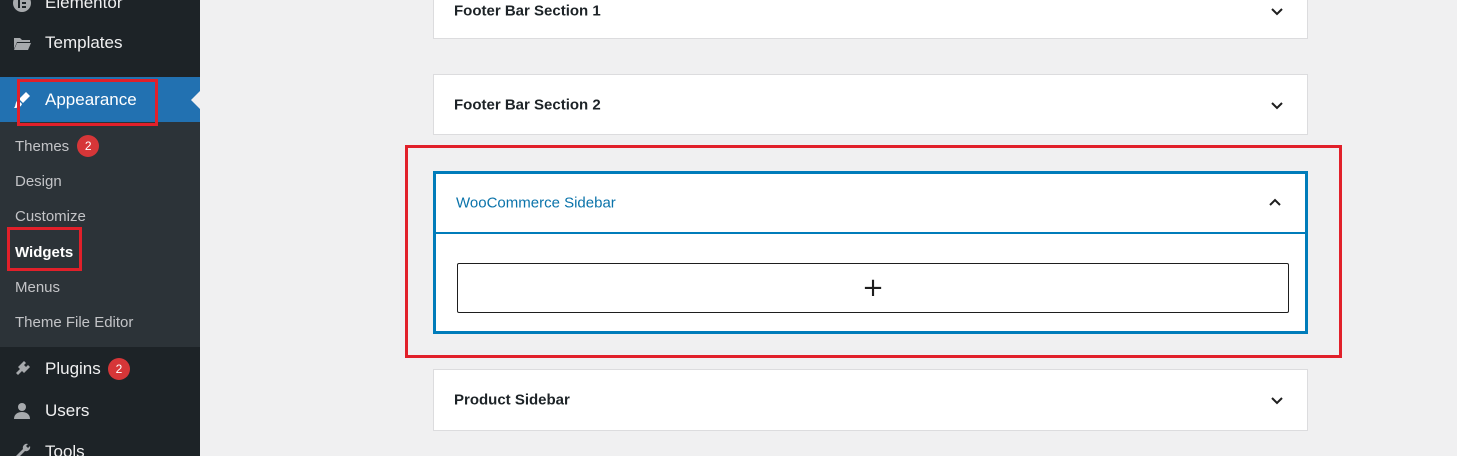 This screenshot has height=456, width=1457. I want to click on submenu-label: Themes, so click(42, 146).